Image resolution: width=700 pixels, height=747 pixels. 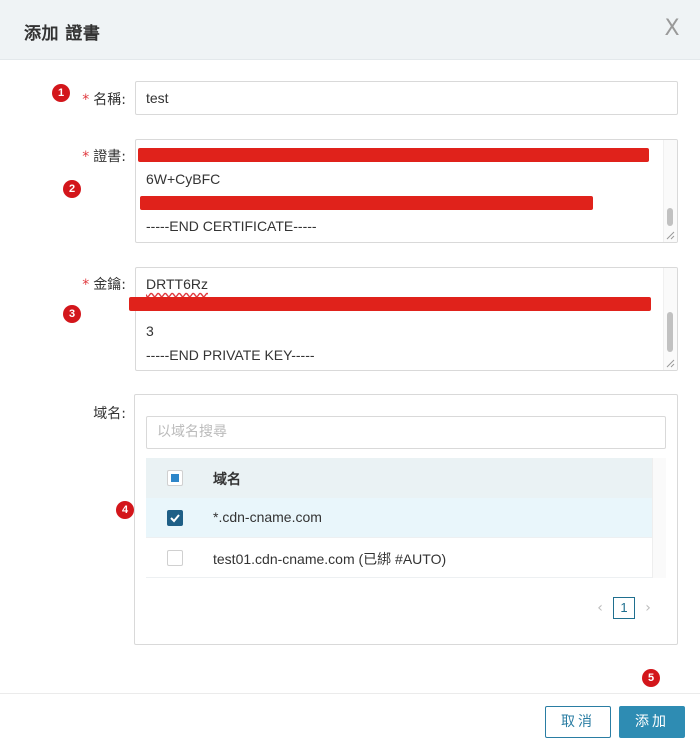 What do you see at coordinates (230, 355) in the screenshot?
I see `private-key-line: -----END PRIVATE KEY-----` at bounding box center [230, 355].